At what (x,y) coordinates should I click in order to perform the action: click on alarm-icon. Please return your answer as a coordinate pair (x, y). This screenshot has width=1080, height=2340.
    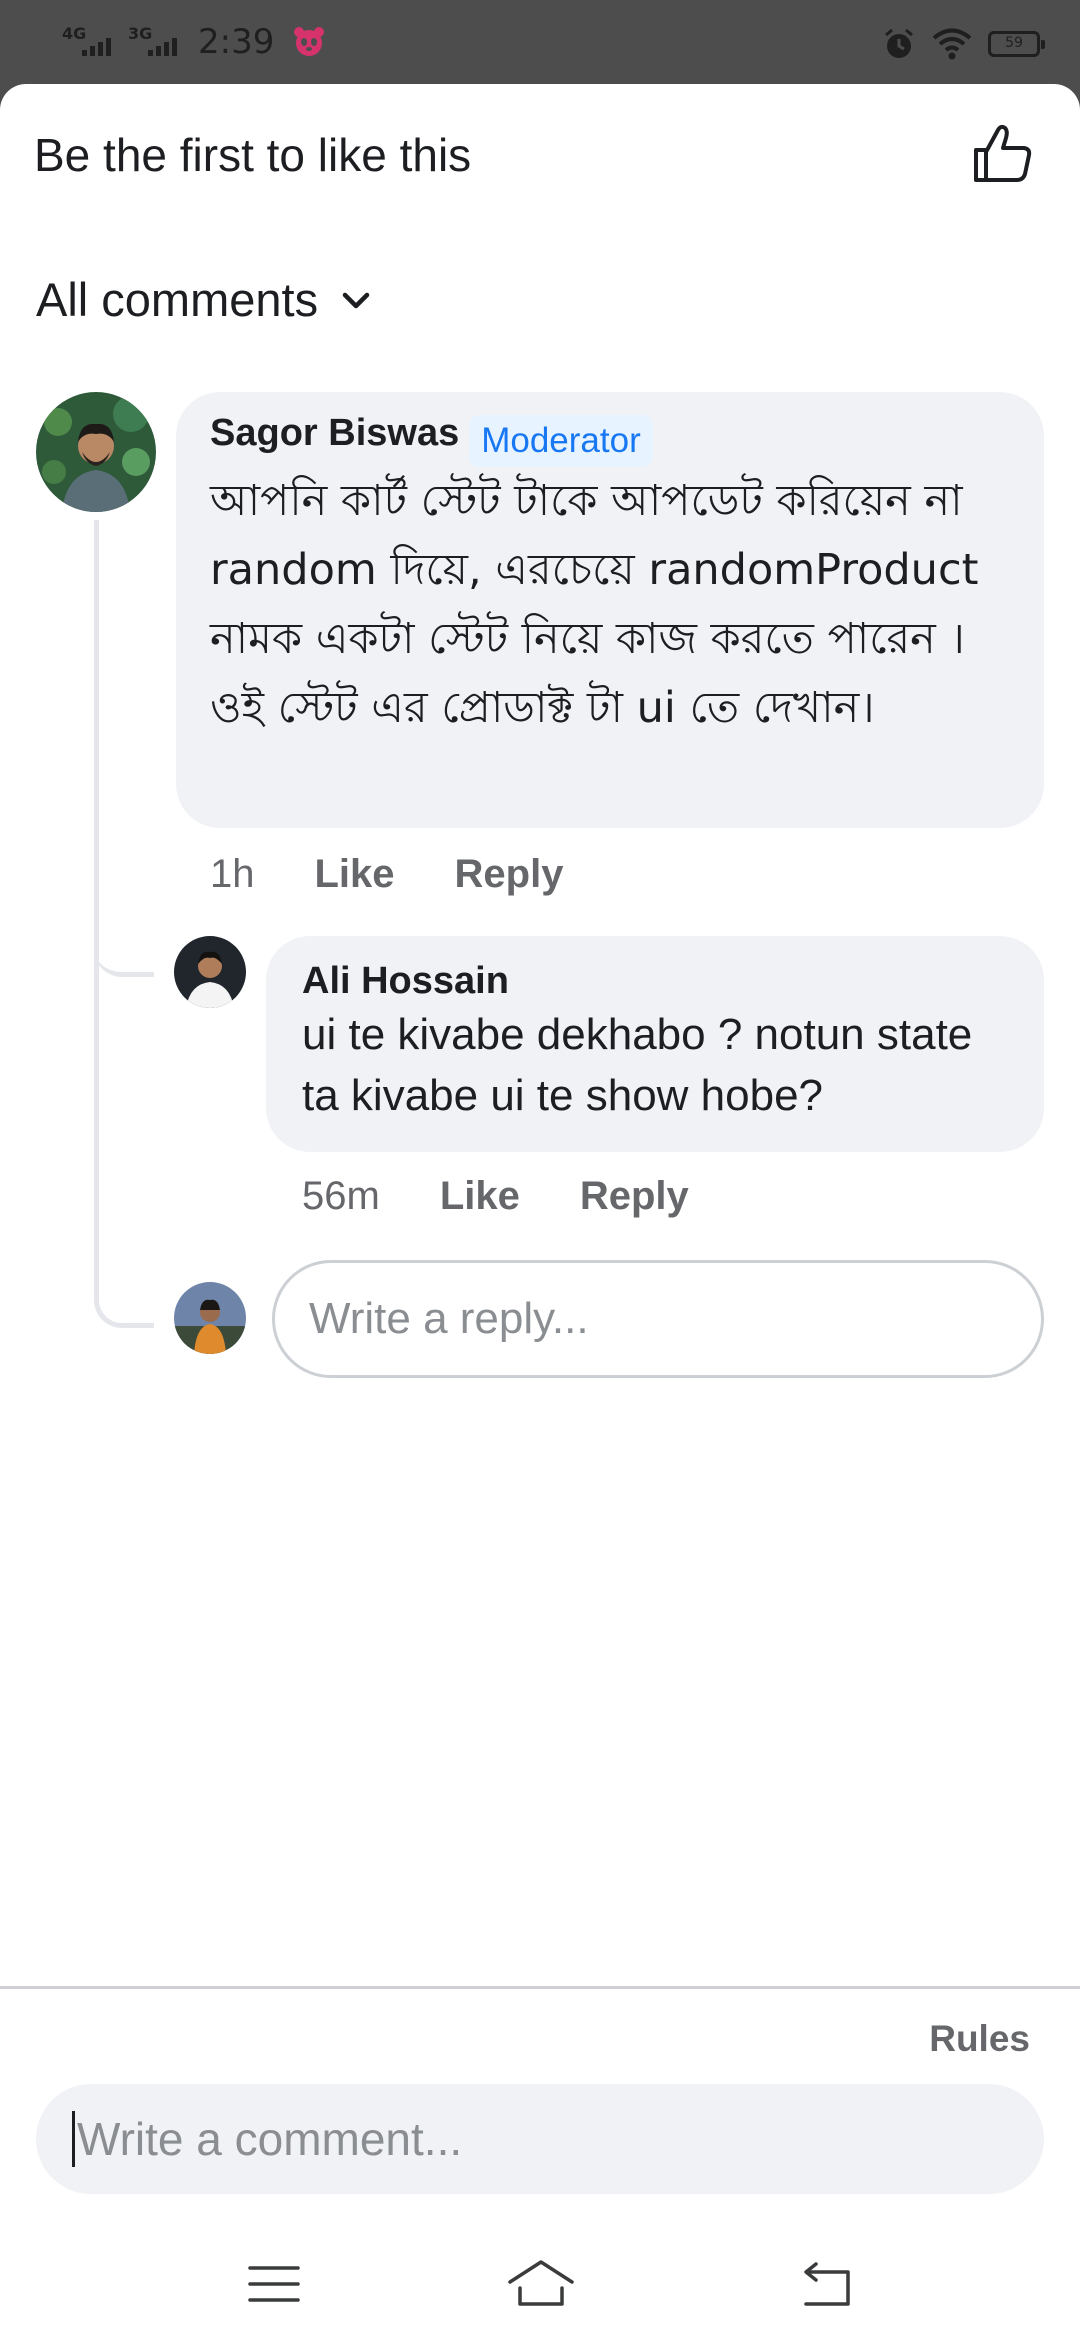
    Looking at the image, I should click on (899, 43).